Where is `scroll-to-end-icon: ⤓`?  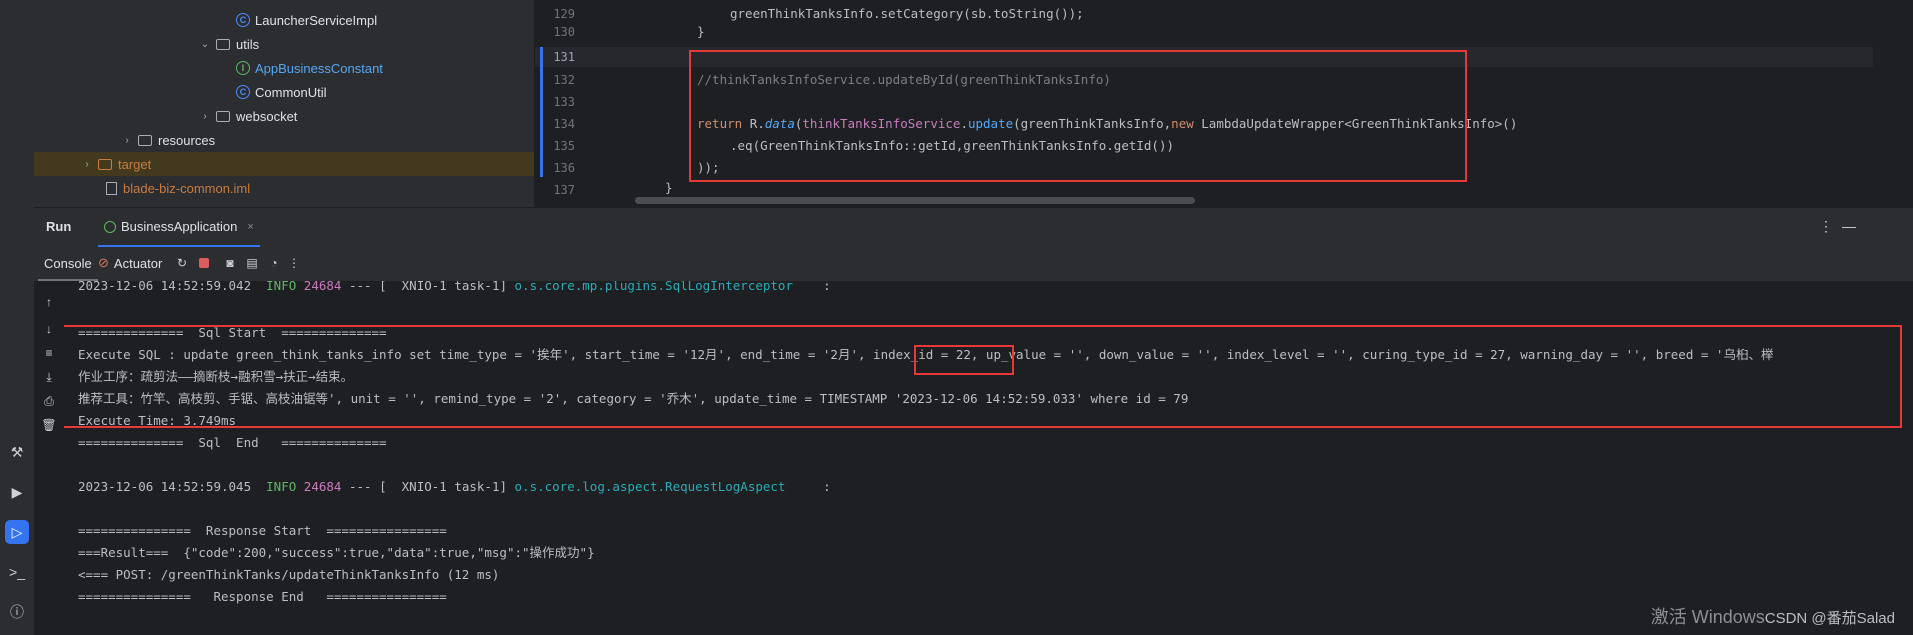
scroll-to-end-icon: ⤓ is located at coordinates (49, 377).